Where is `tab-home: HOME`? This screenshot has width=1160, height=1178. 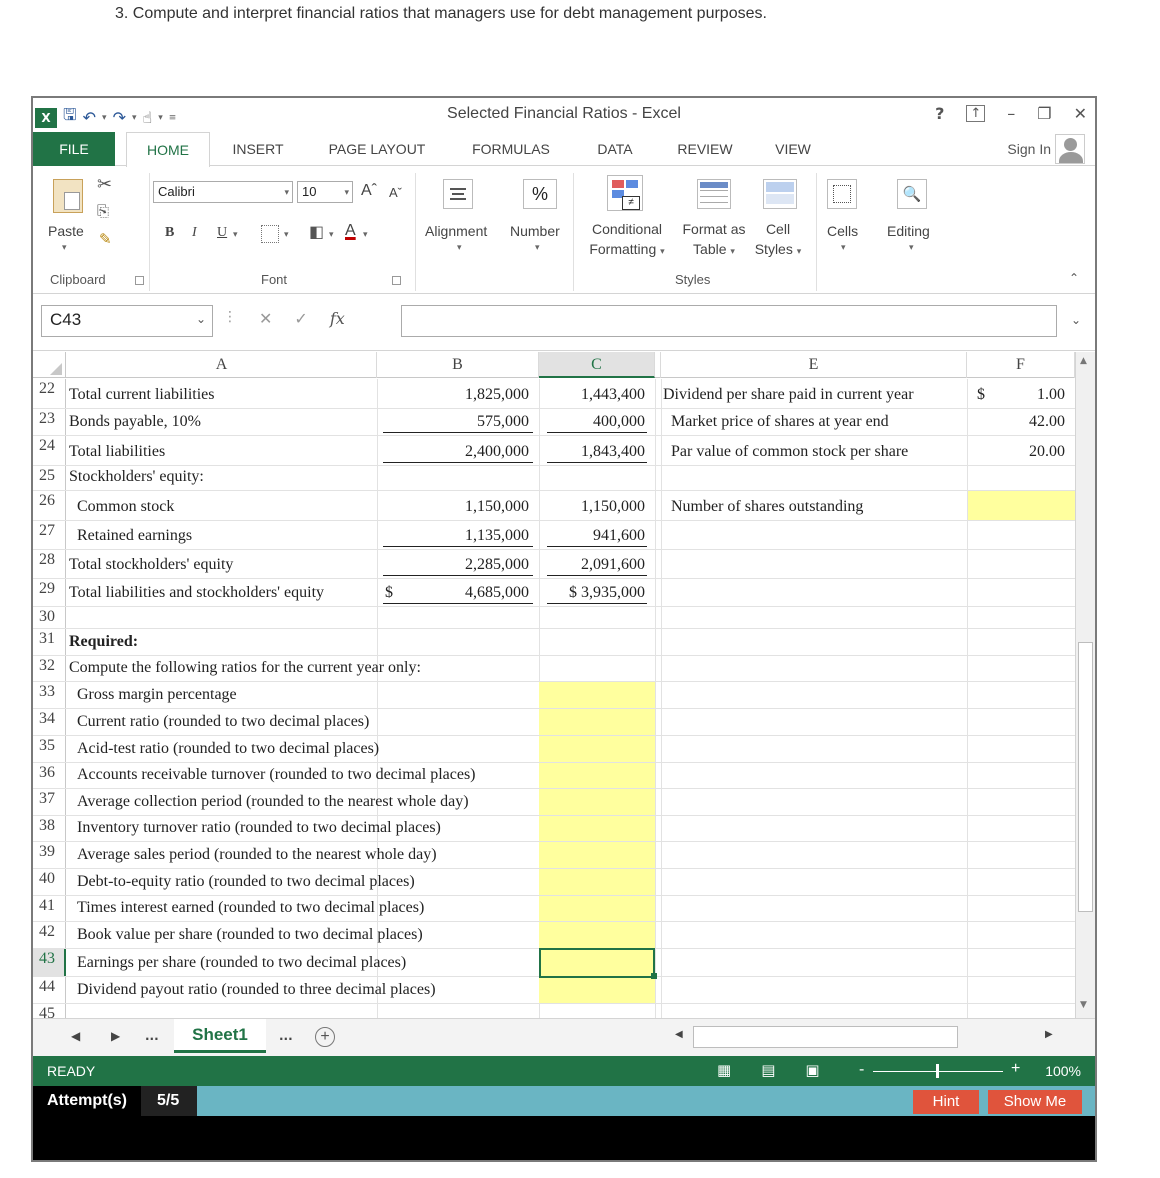 tab-home: HOME is located at coordinates (168, 149).